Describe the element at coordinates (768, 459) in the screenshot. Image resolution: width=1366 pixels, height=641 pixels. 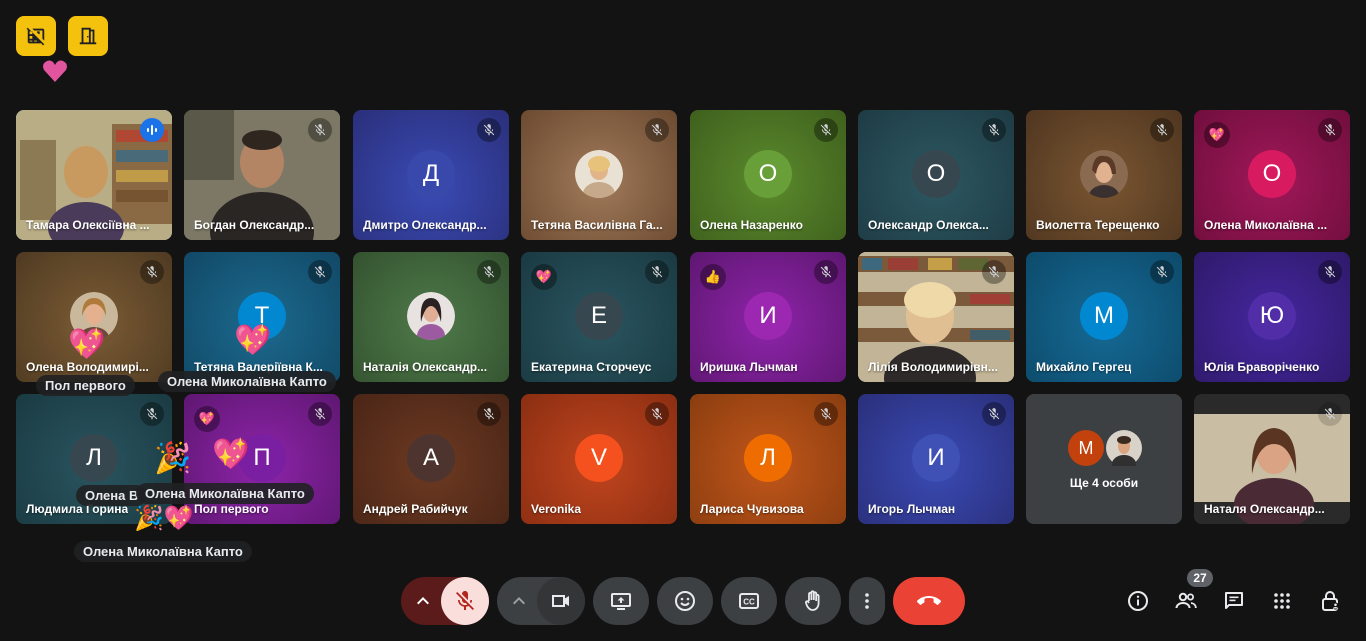
I see `participant-tile: Л Лариса Чувизова` at that location.